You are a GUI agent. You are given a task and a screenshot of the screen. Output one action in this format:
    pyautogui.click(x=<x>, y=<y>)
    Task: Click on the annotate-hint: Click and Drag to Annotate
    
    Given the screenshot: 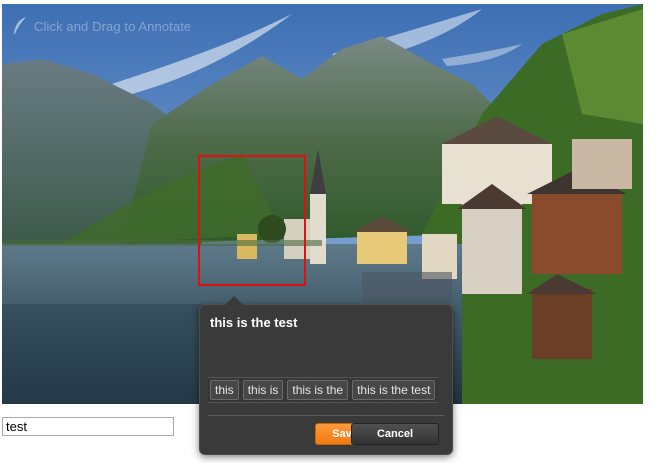 What is the action you would take?
    pyautogui.click(x=101, y=26)
    